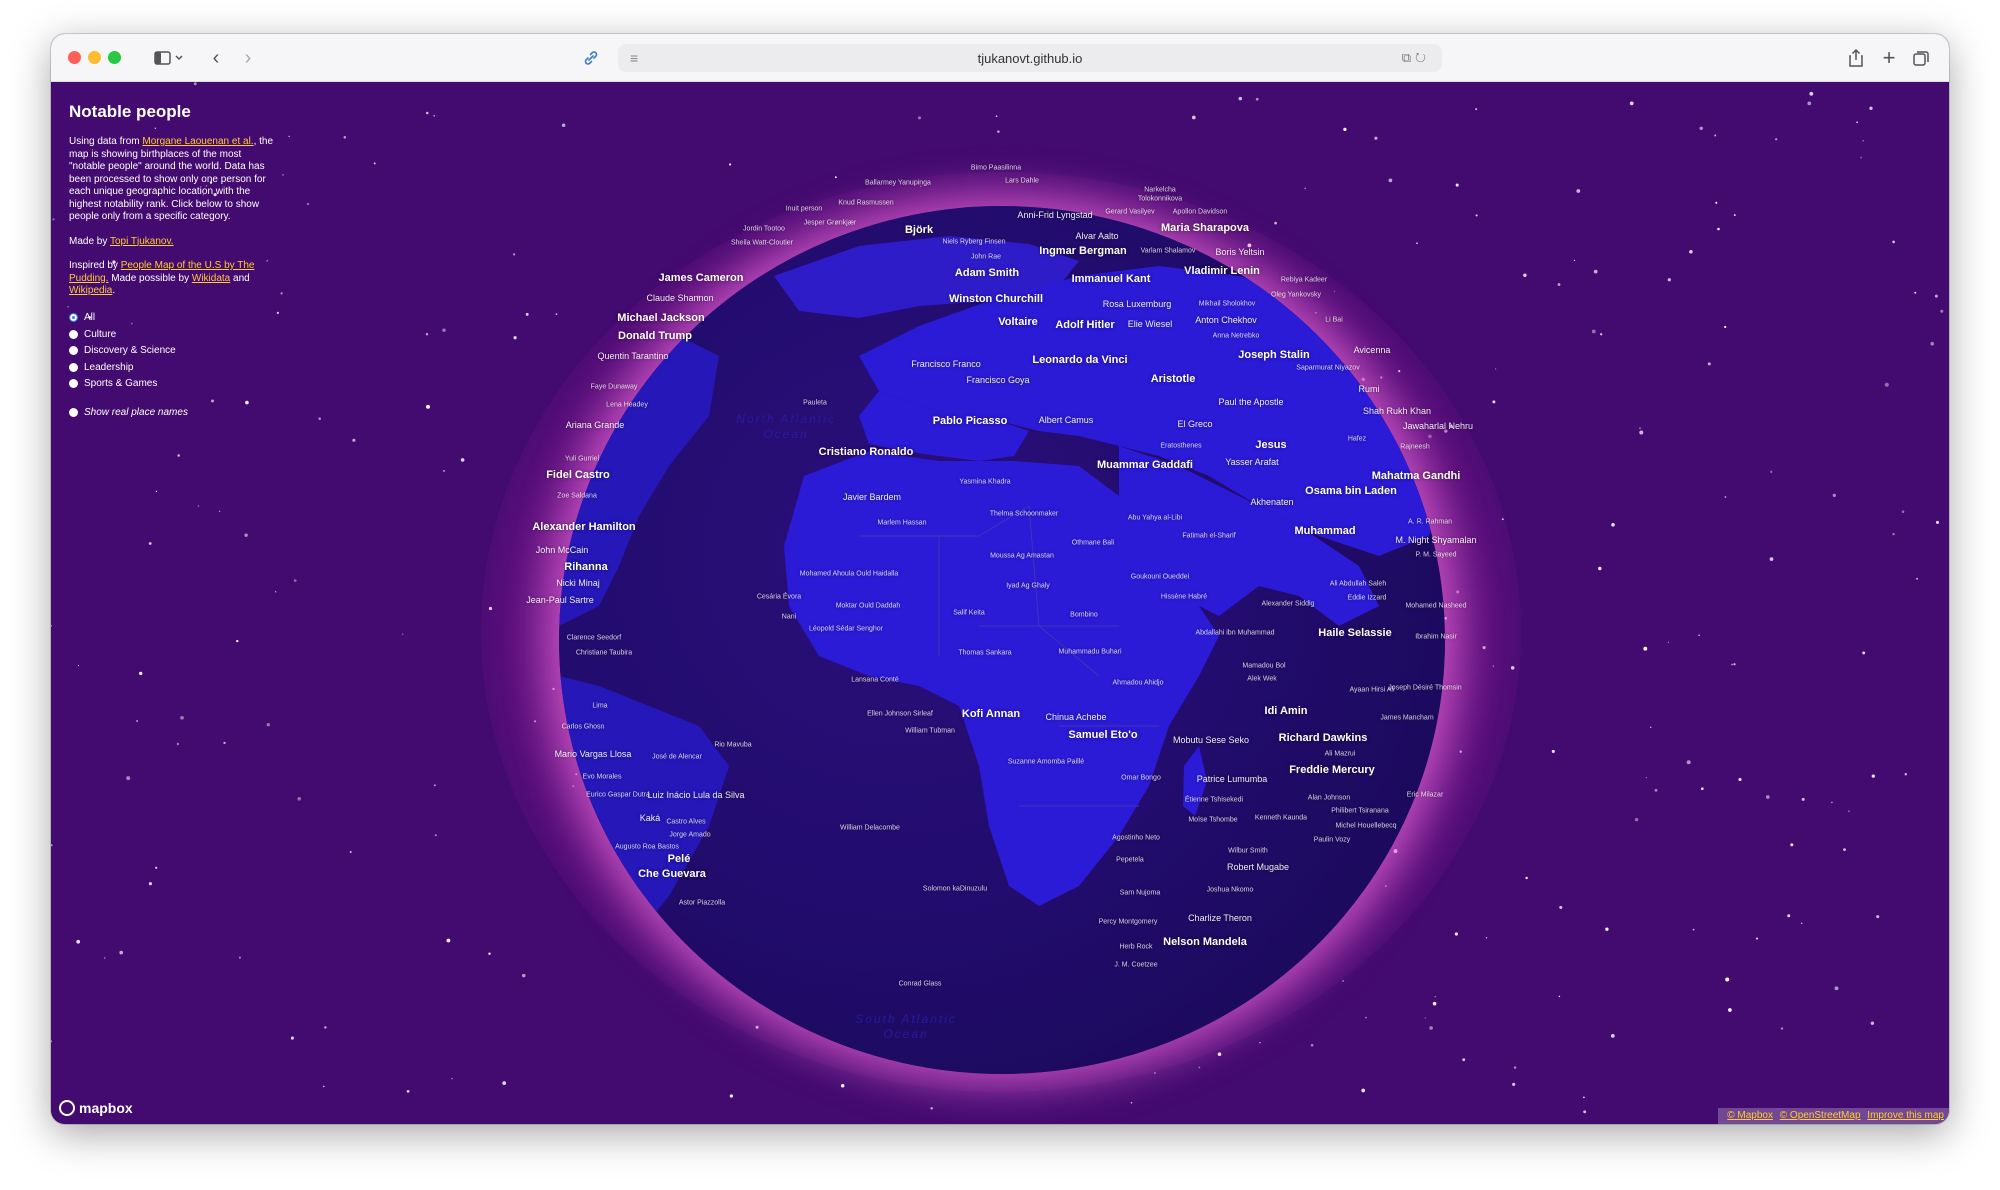 Image resolution: width=2000 pixels, height=1190 pixels. Describe the element at coordinates (1160, 190) in the screenshot. I see `person-label: Narkelcha` at that location.